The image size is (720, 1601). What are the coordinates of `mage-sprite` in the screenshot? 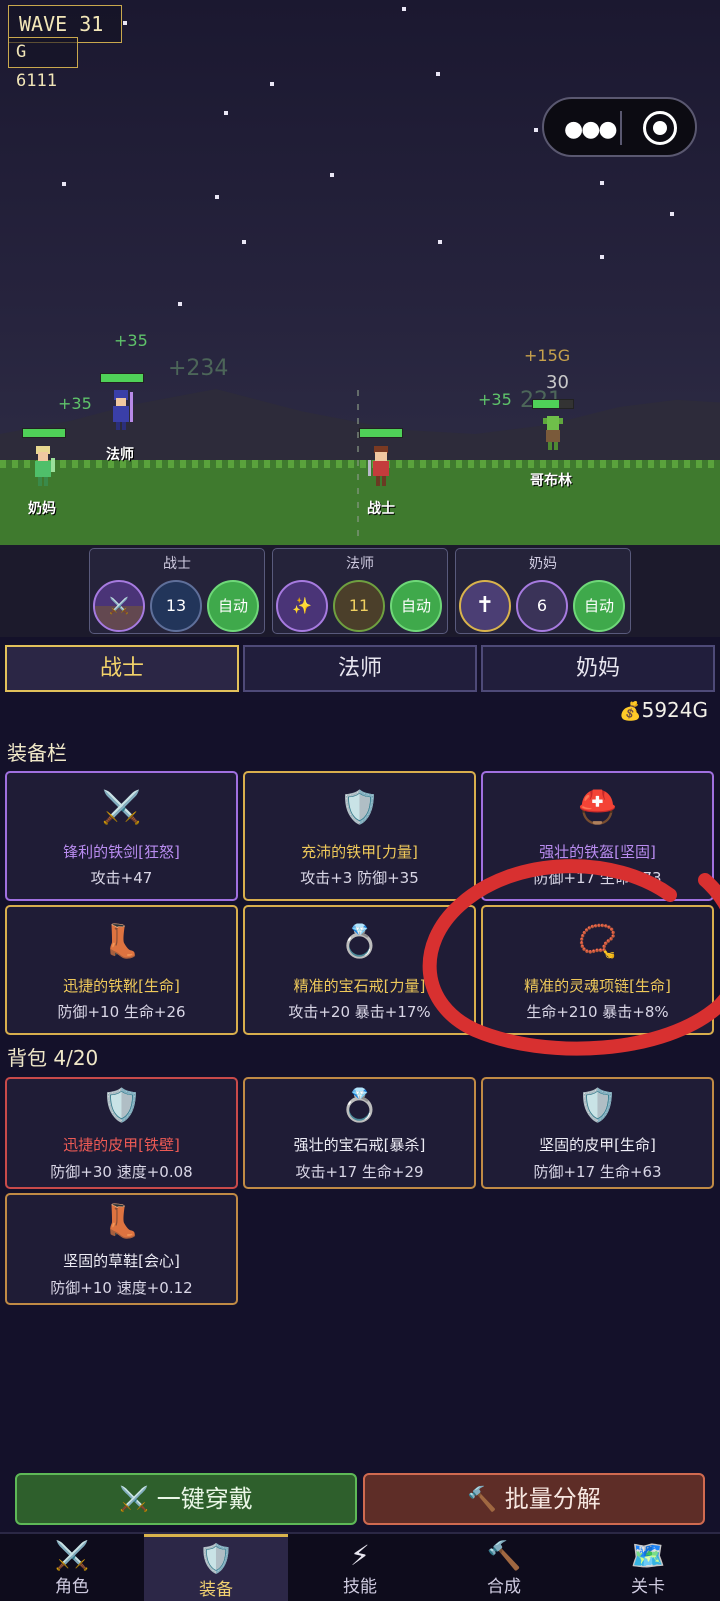 It's located at (121, 410).